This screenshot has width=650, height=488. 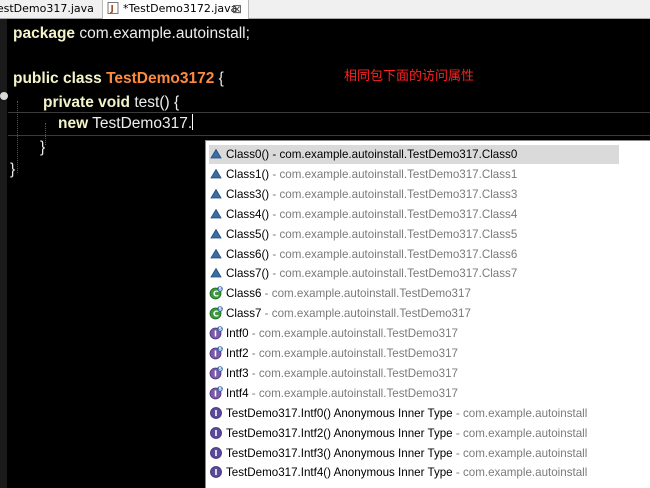 I want to click on editor-gutter, so click(x=3, y=253).